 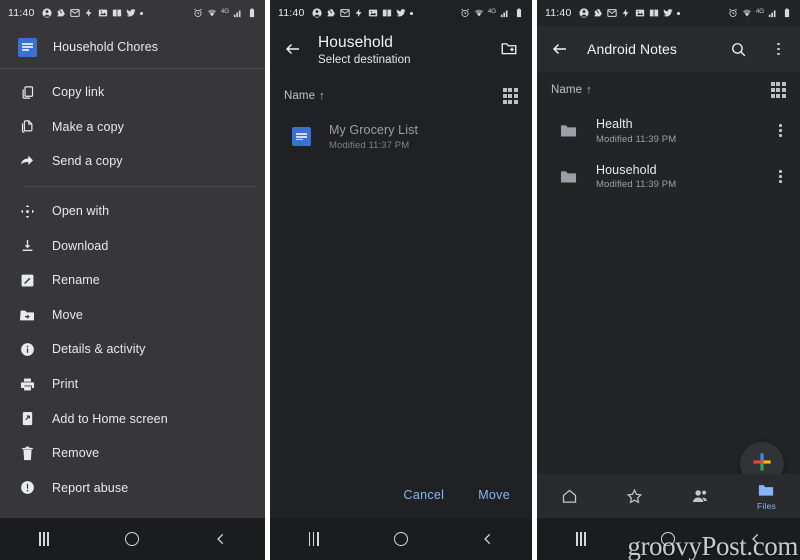 I want to click on status-bar: 11:40 4G, so click(x=132, y=13).